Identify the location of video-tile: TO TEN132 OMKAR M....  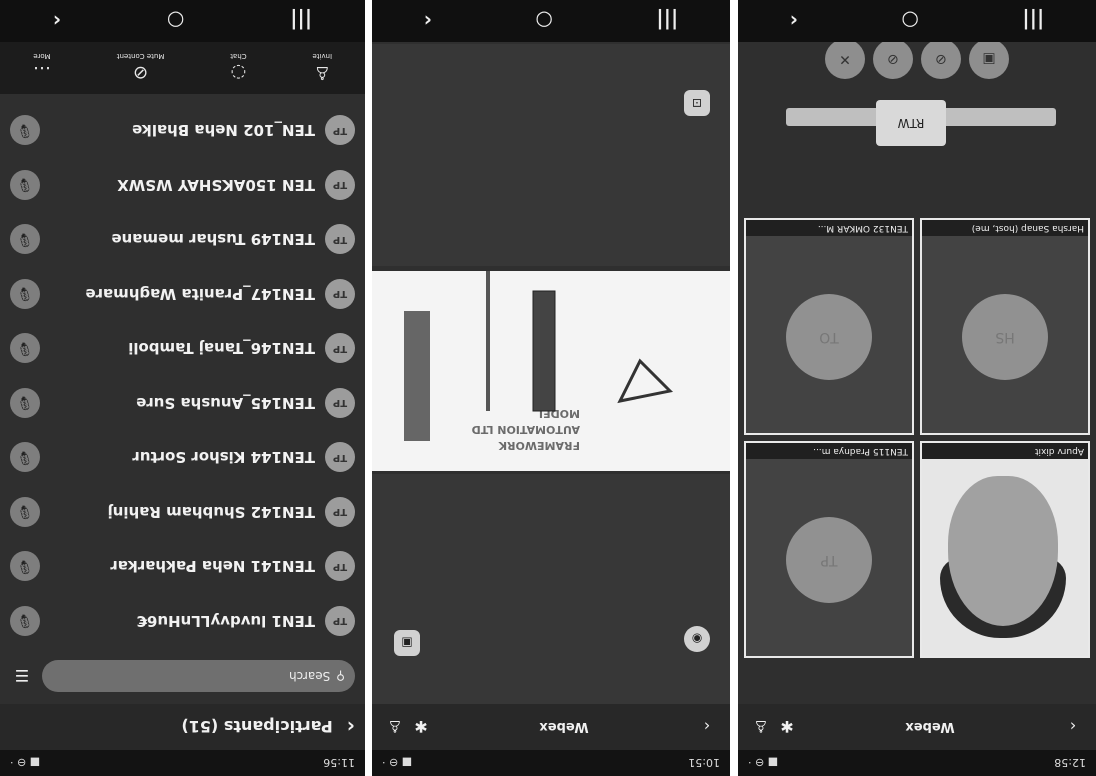
(829, 326).